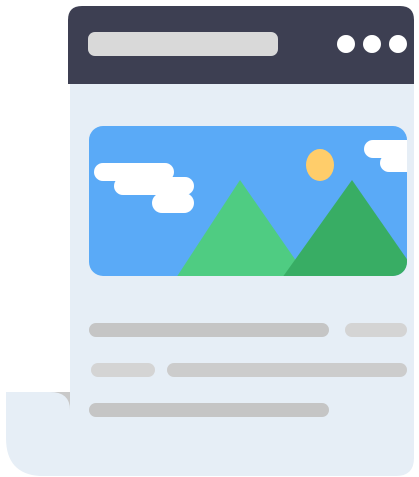 This screenshot has height=477, width=419. I want to click on sun-icon, so click(320, 165).